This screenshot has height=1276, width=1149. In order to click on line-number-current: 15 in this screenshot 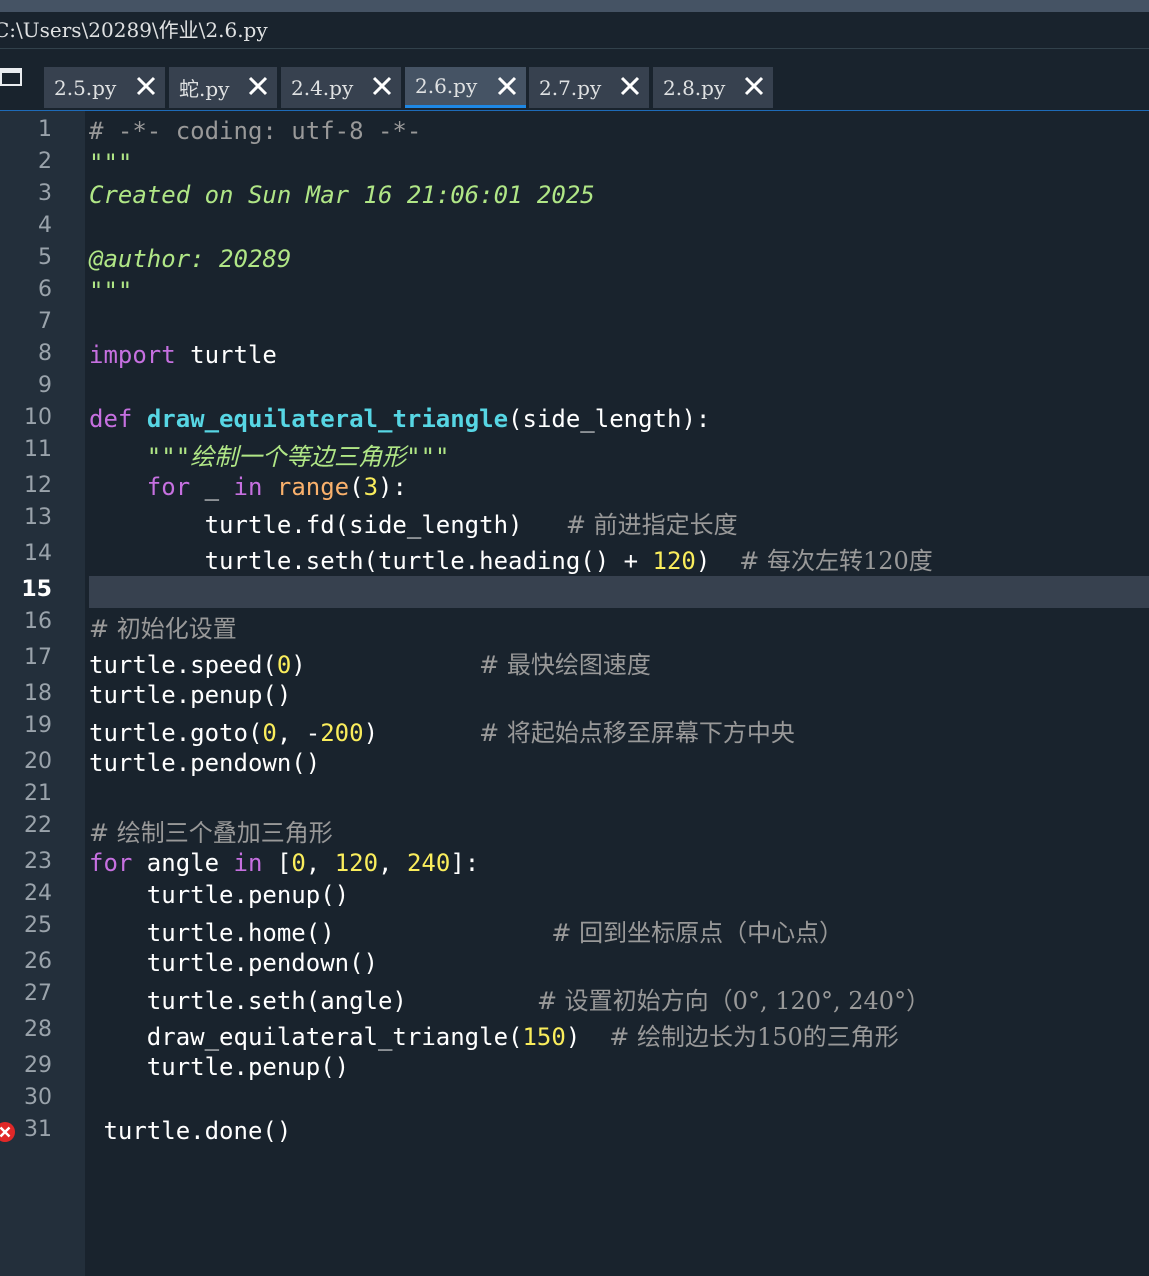, I will do `click(36, 589)`.